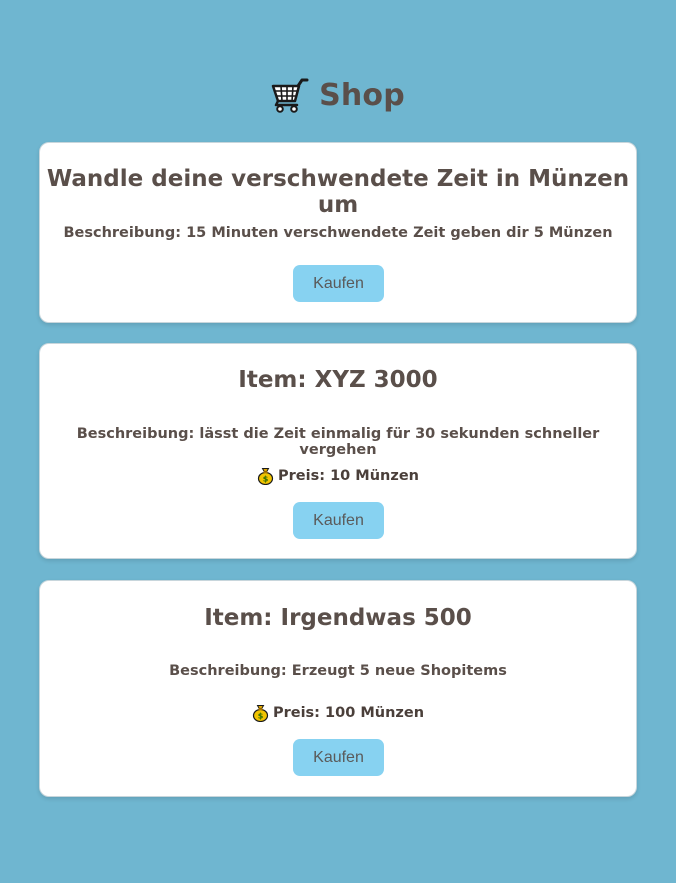 This screenshot has height=883, width=676. I want to click on item-title: Item: Irgendwas 500, so click(338, 618).